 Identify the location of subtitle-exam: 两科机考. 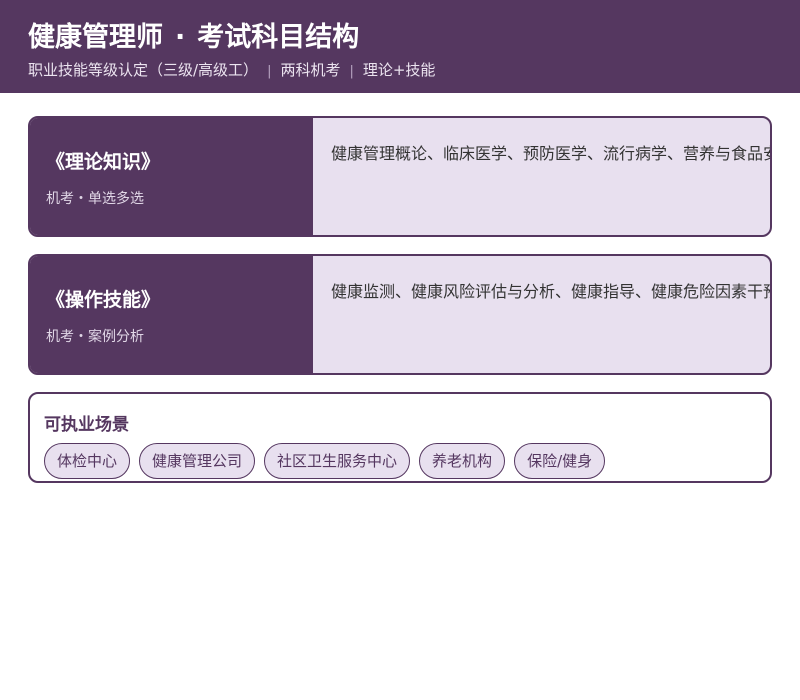
(310, 70).